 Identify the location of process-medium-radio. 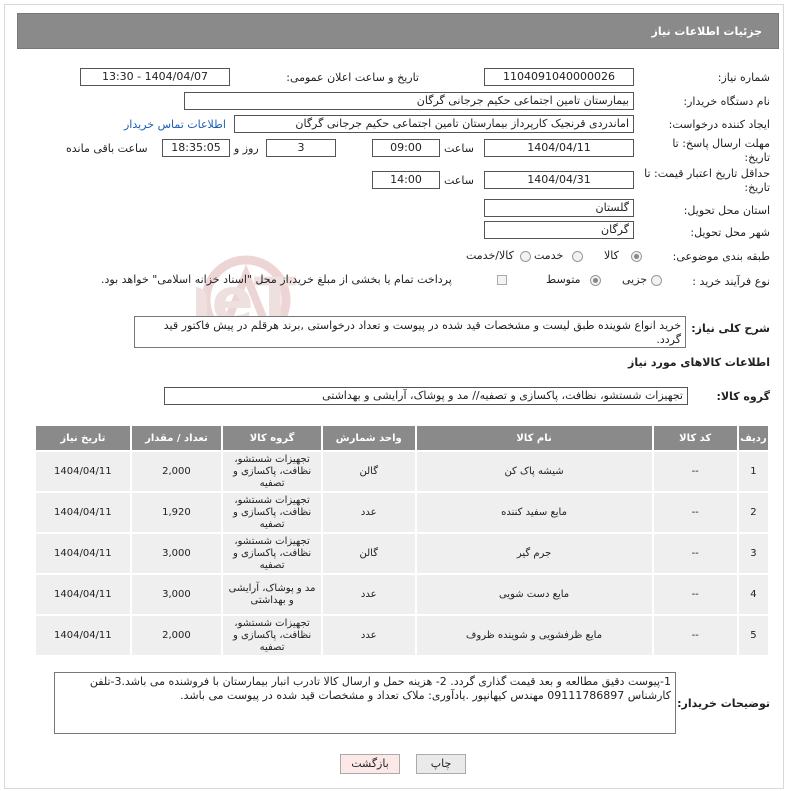
(595, 280).